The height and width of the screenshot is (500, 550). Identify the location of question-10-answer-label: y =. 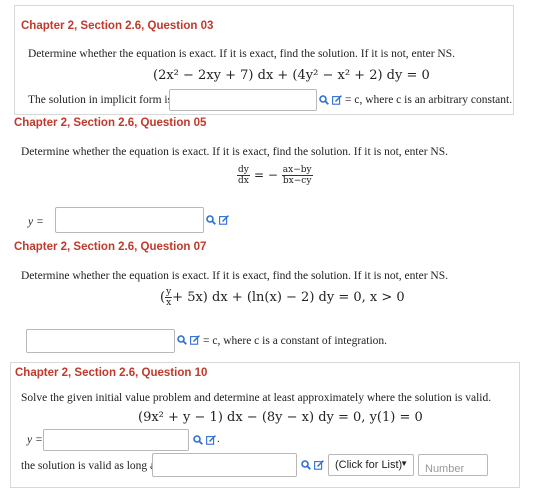
(35, 440).